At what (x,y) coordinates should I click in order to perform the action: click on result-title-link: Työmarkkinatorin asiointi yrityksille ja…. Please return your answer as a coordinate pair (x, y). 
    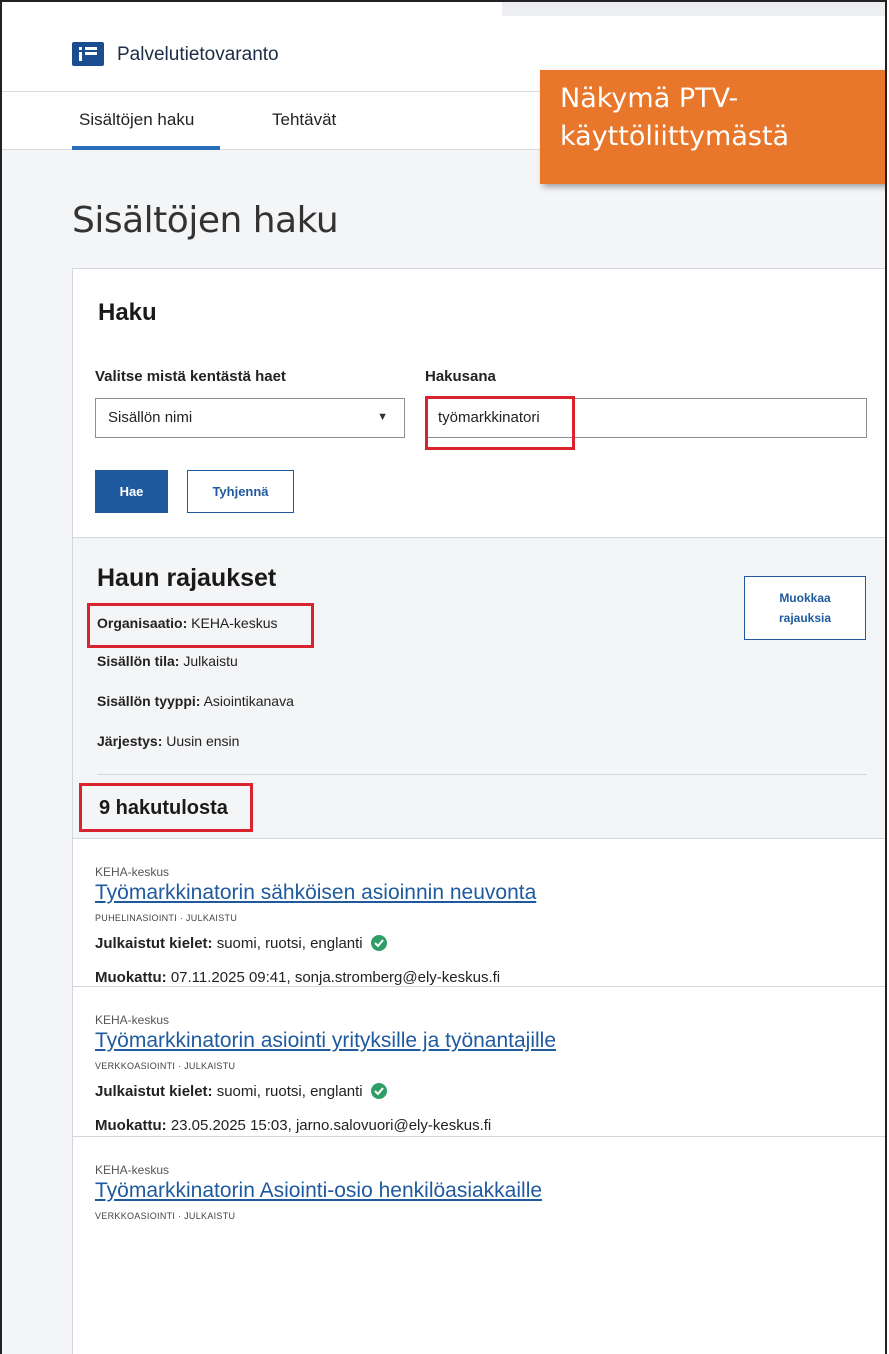
    Looking at the image, I should click on (325, 1041).